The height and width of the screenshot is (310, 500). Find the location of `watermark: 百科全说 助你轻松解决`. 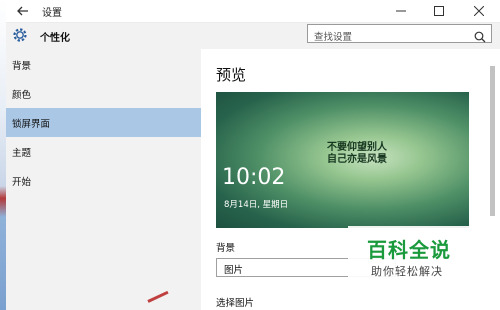

watermark: 百科全说 助你轻松解决 is located at coordinates (424, 256).